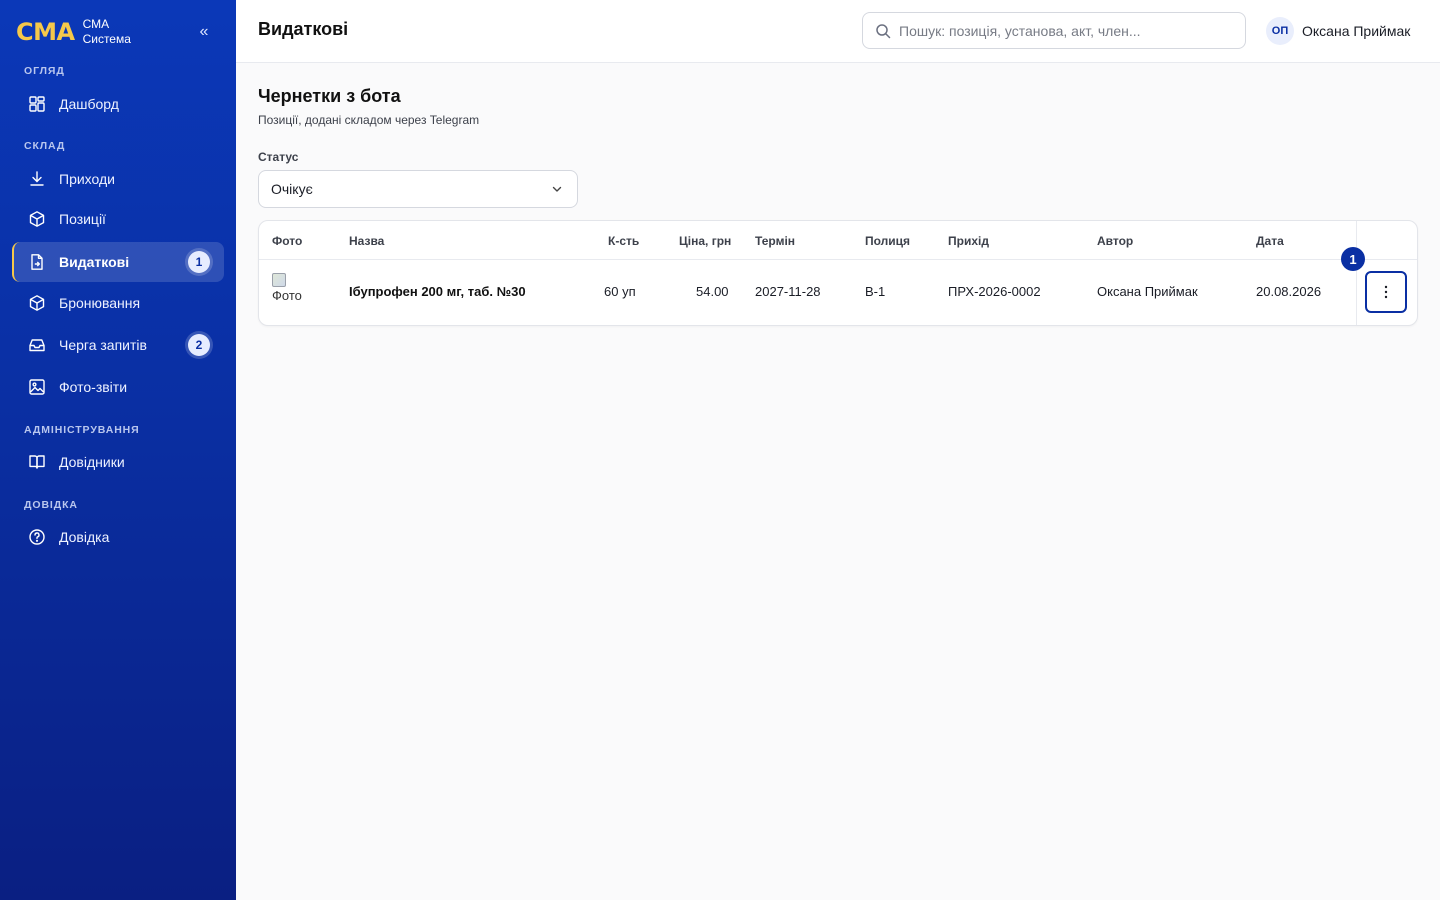 Image resolution: width=1440 pixels, height=900 pixels. I want to click on cell-term: 2027-11-28, so click(788, 291).